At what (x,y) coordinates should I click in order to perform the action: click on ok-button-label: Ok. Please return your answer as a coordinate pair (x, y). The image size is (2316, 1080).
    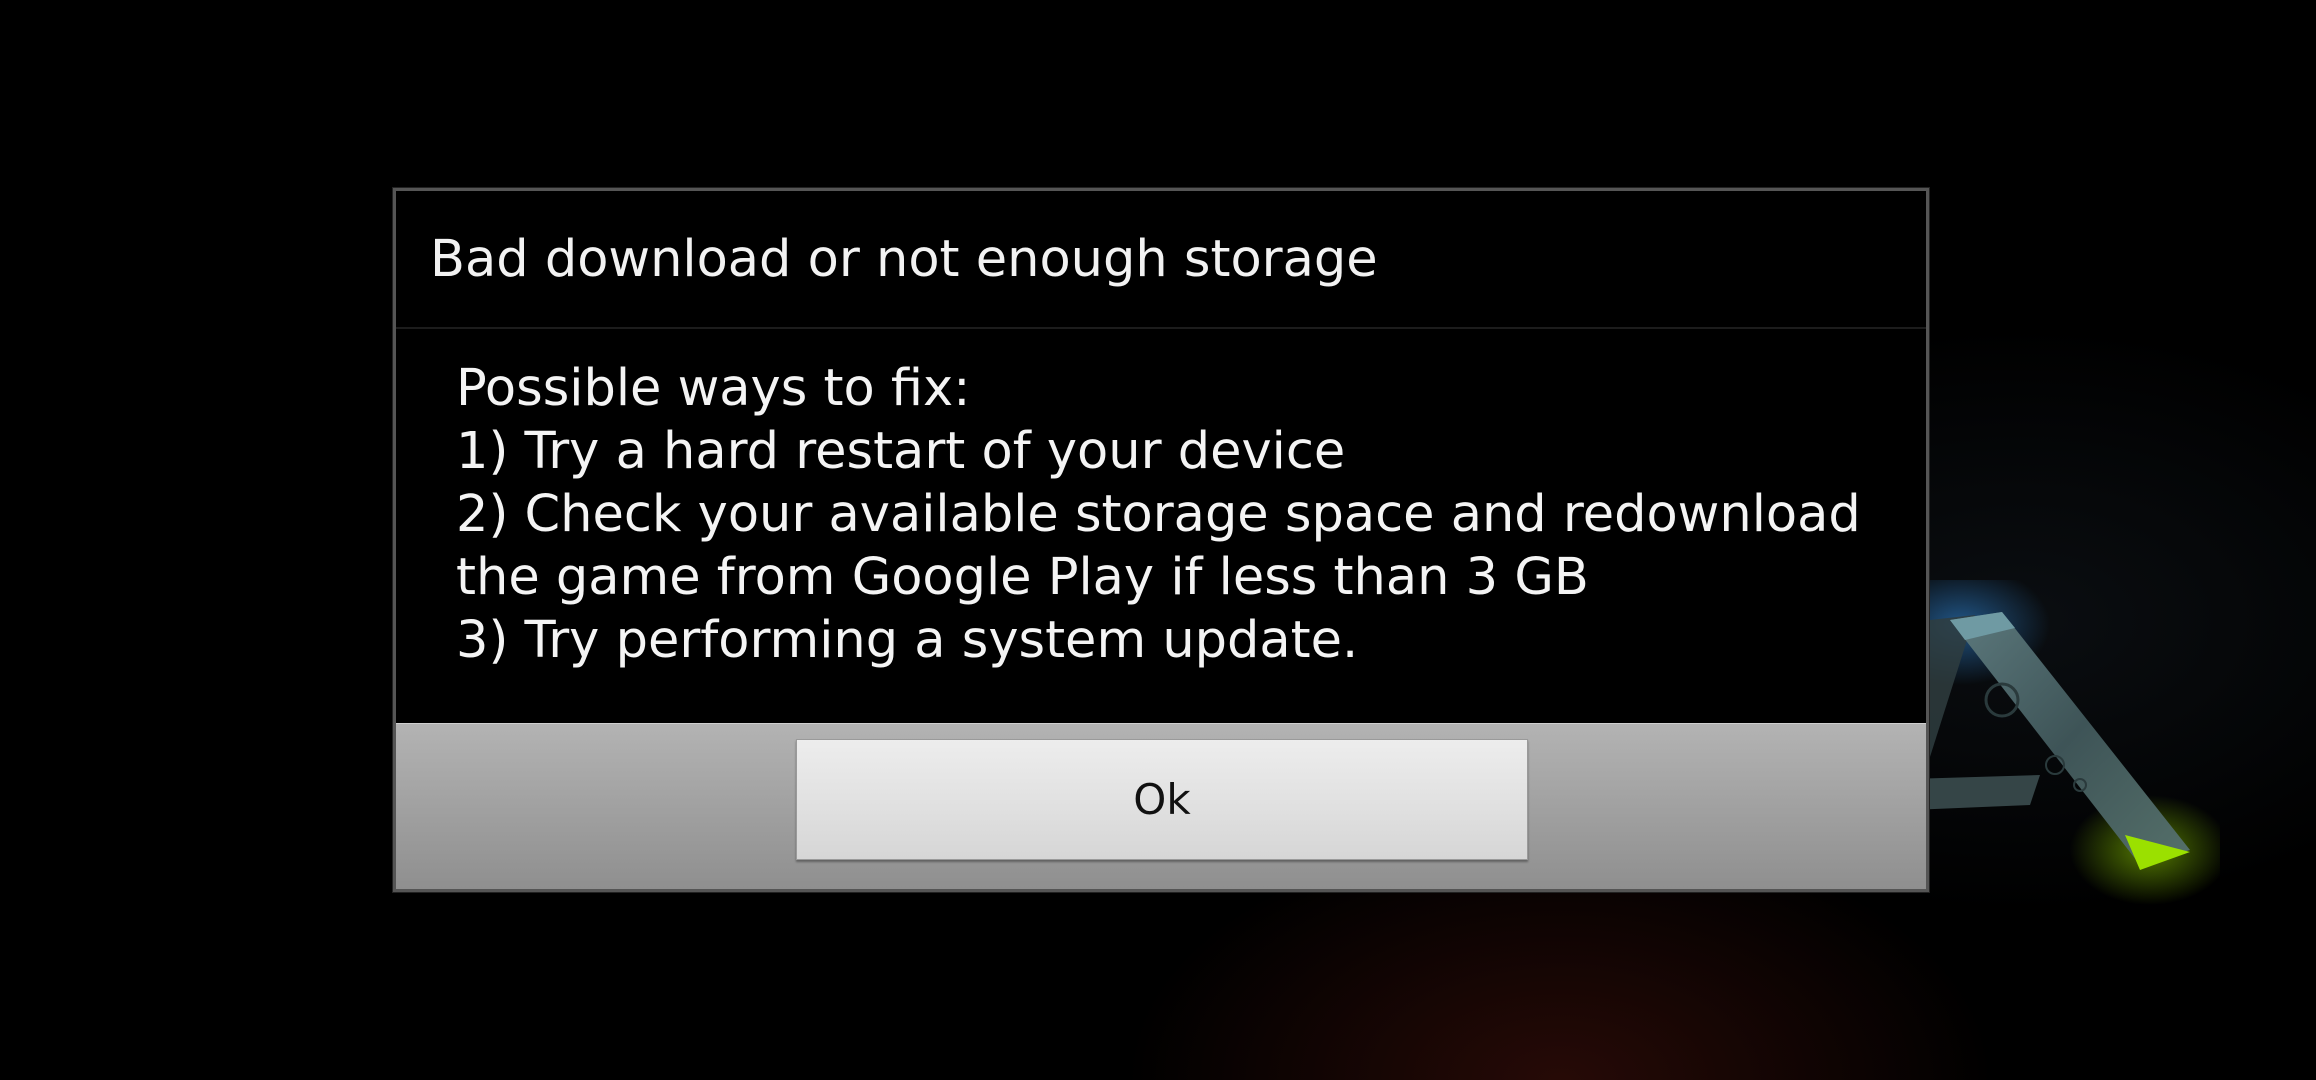
    Looking at the image, I should click on (1162, 799).